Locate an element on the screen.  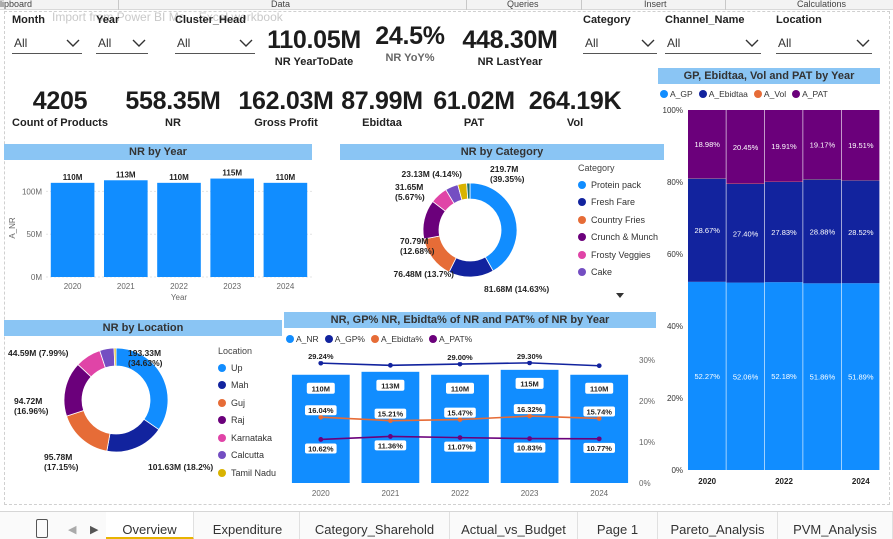
location-slicer: Location All is located at coordinates (824, 35).